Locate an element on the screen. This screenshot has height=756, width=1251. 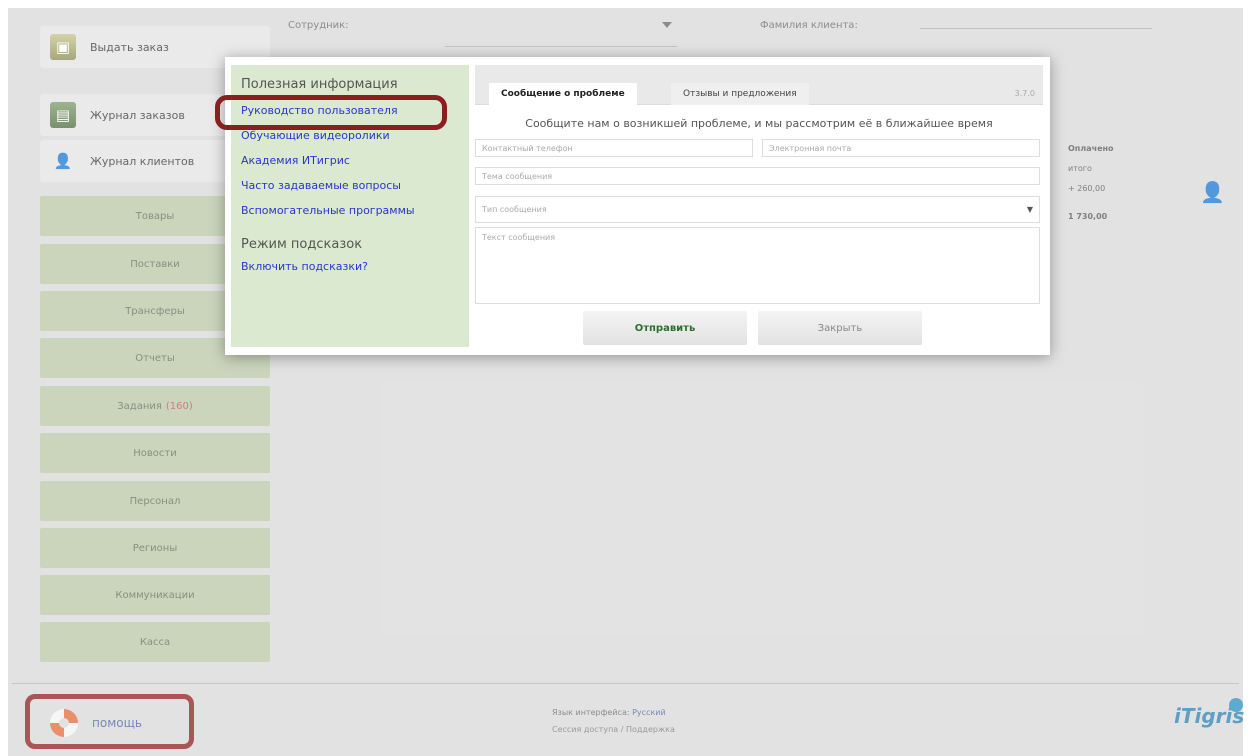
subject-field: Тема сообщения is located at coordinates (757, 176).